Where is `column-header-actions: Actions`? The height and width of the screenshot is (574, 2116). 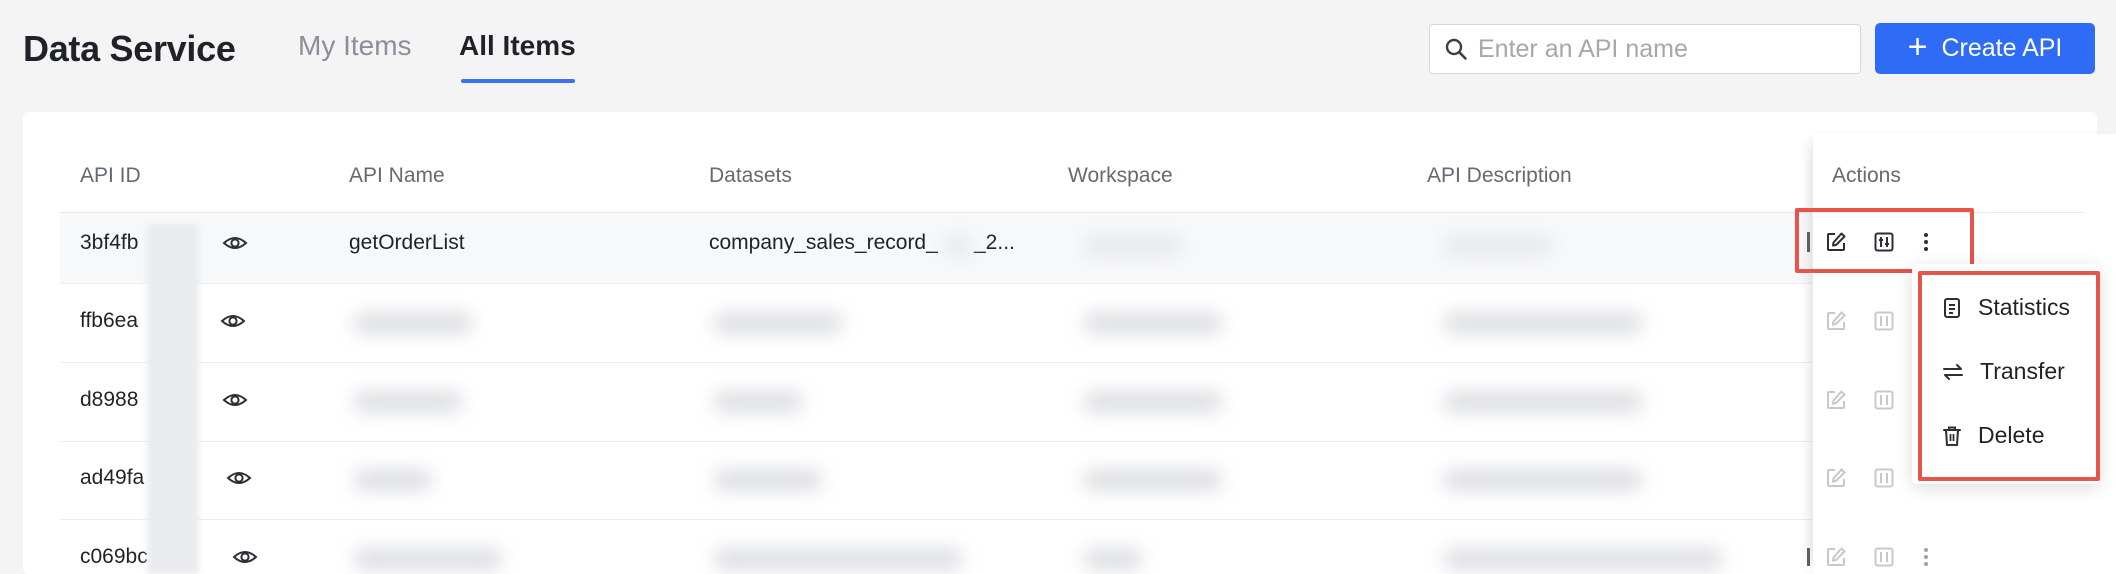 column-header-actions: Actions is located at coordinates (1866, 175).